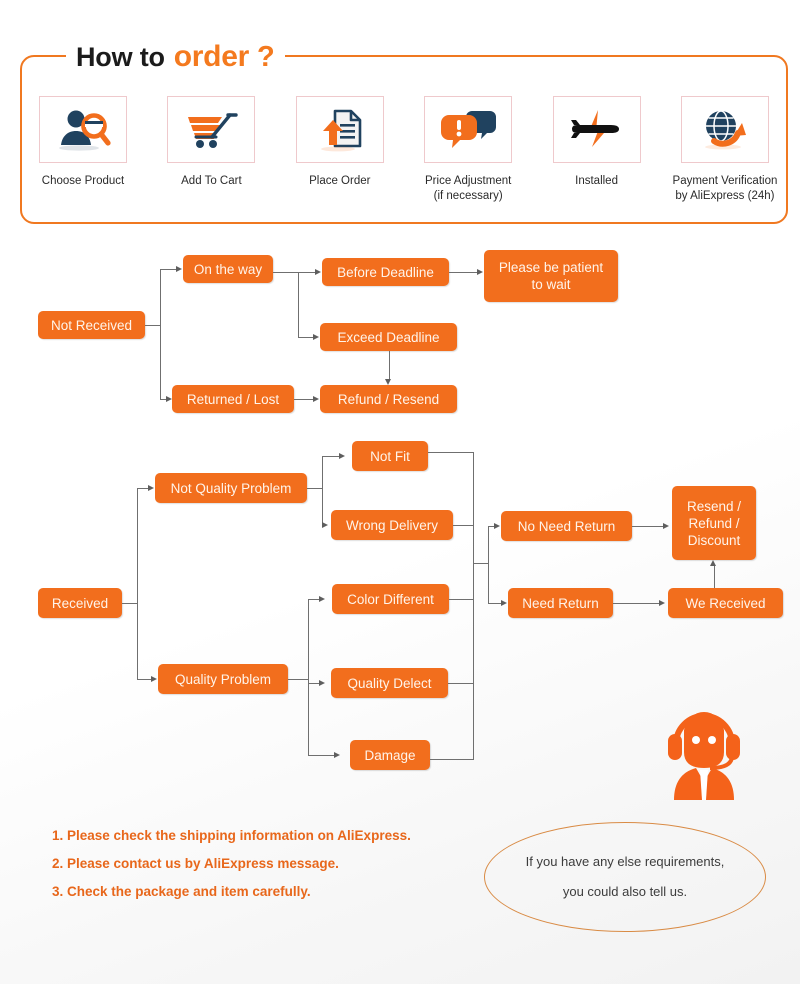  I want to click on flow-box-color-different: Color Different, so click(390, 599).